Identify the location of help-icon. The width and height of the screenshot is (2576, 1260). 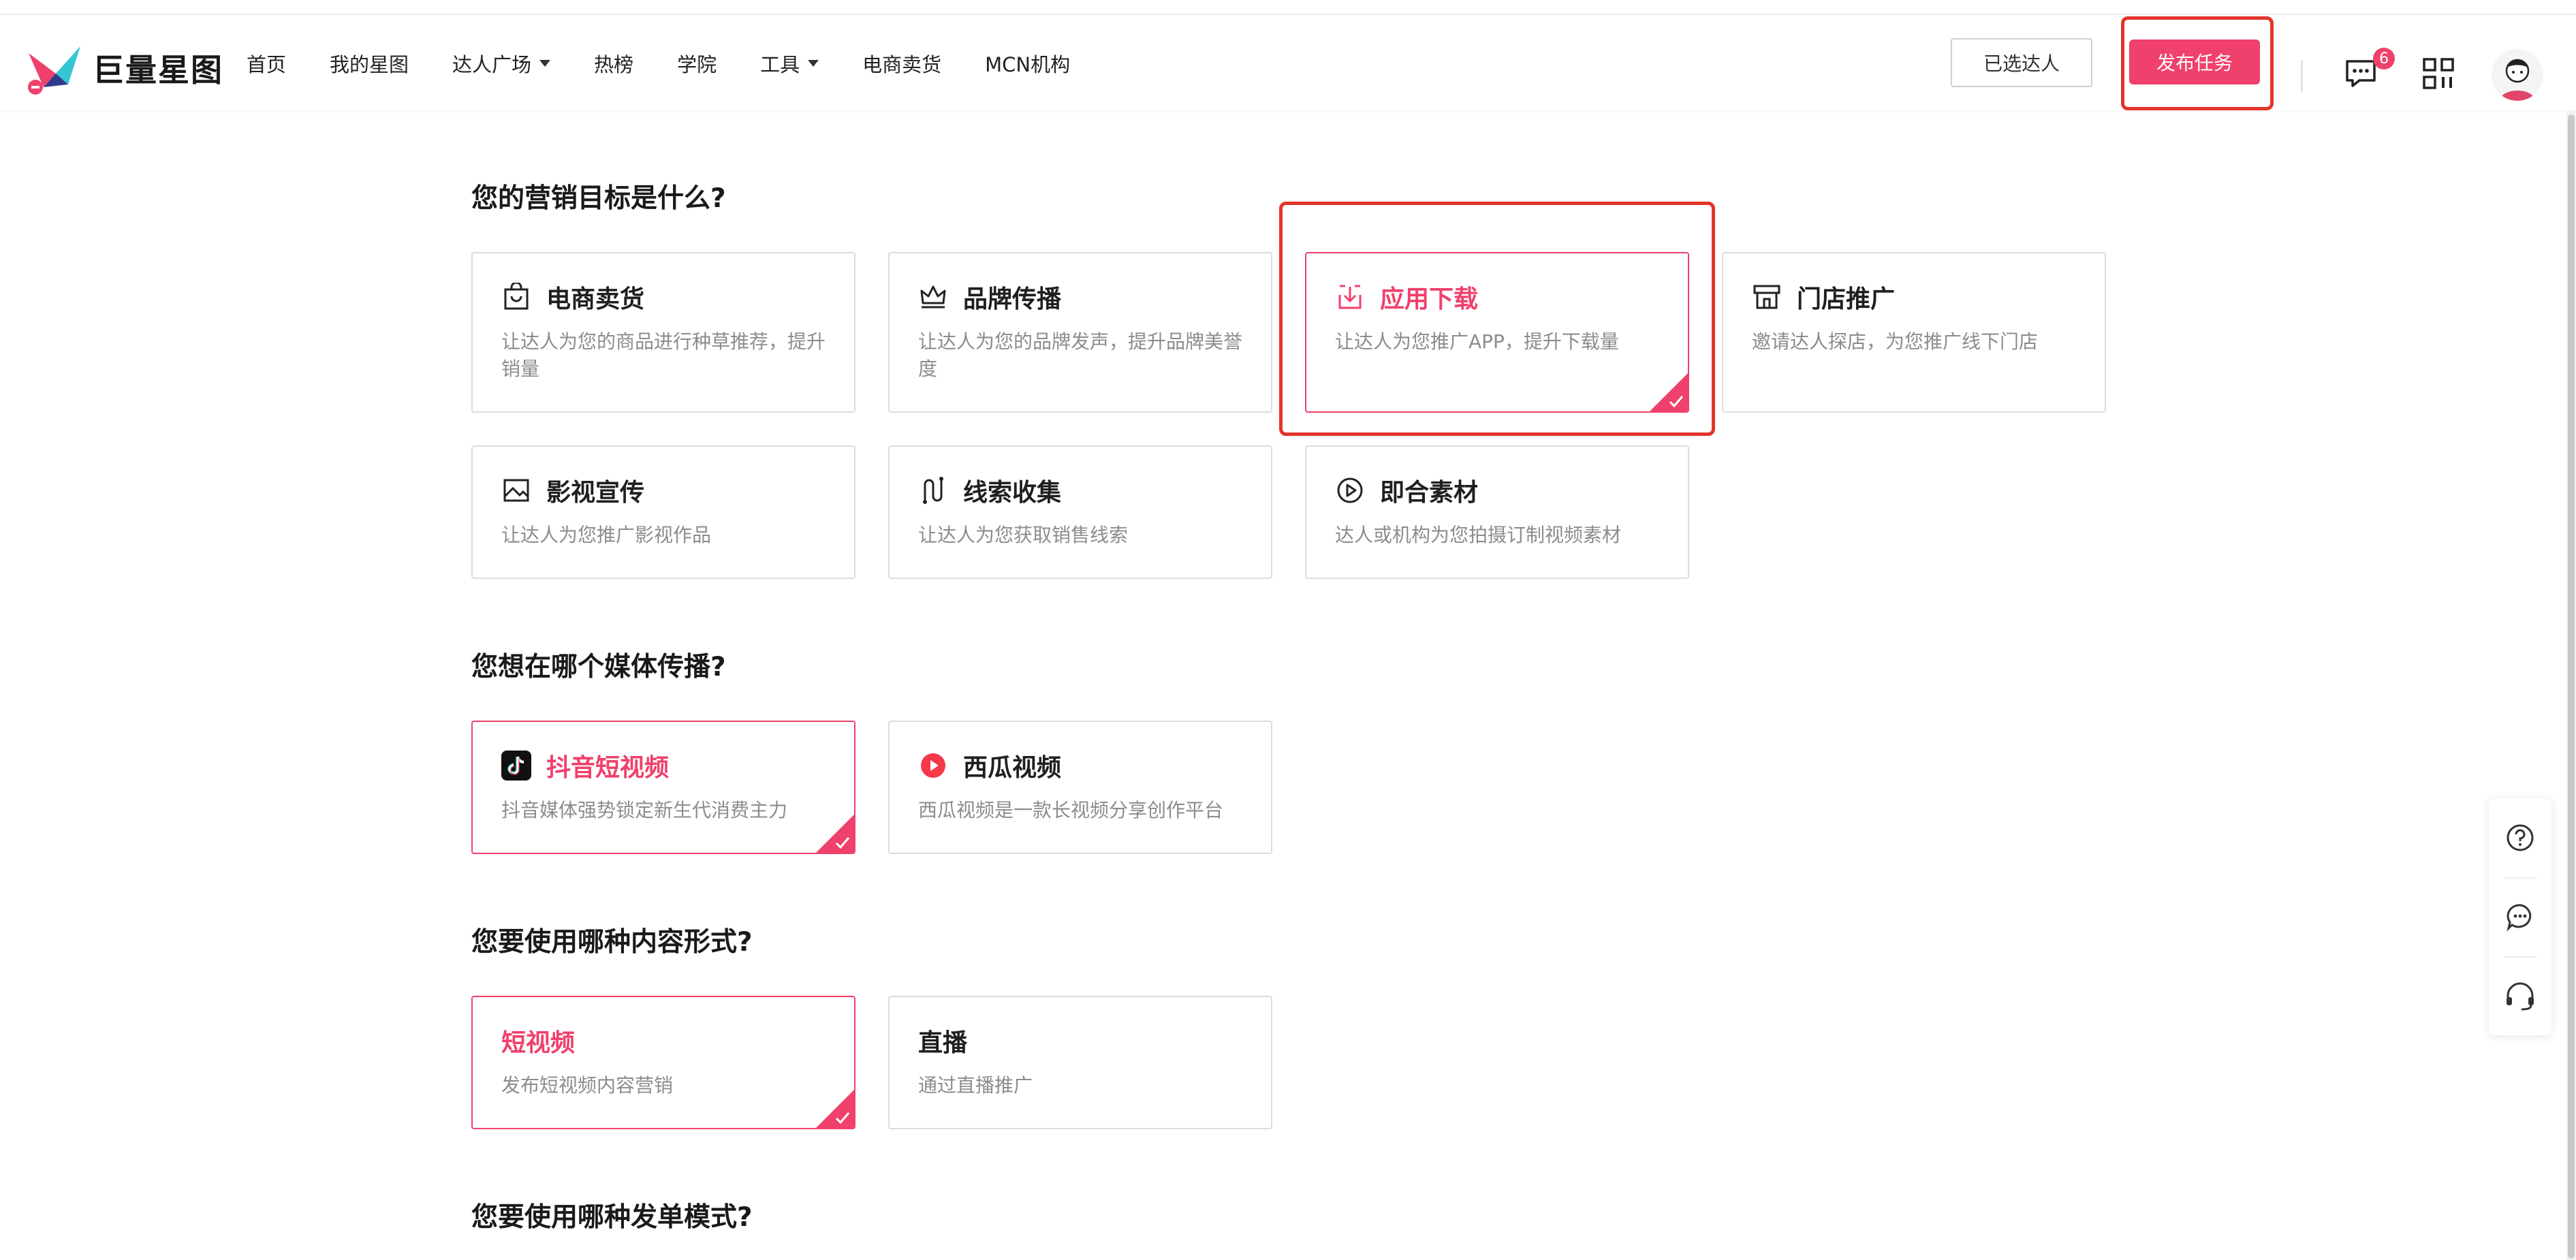
(2520, 837).